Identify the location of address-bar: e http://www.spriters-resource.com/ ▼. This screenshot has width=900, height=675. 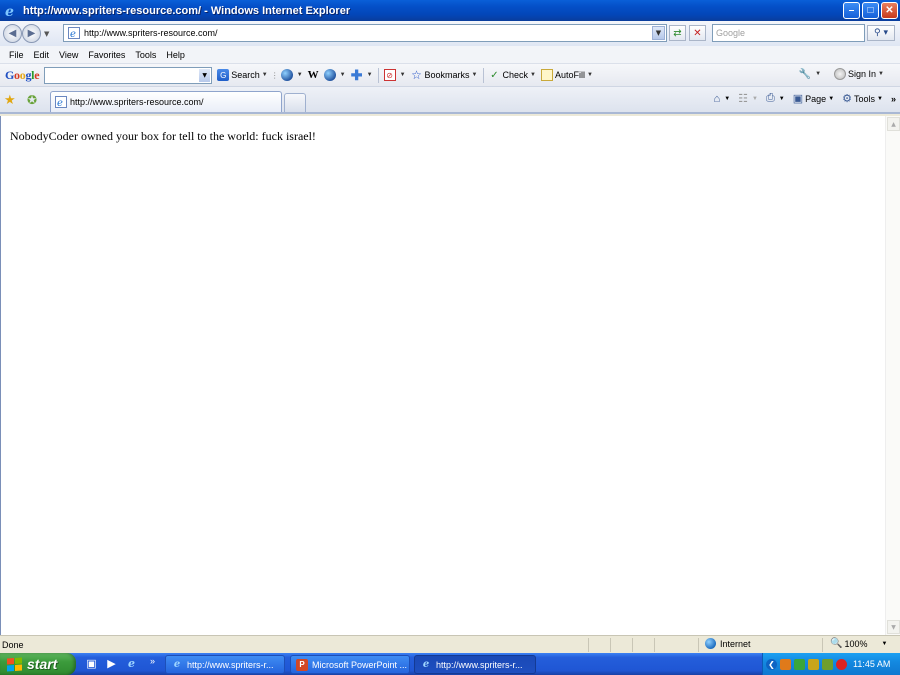
(365, 33).